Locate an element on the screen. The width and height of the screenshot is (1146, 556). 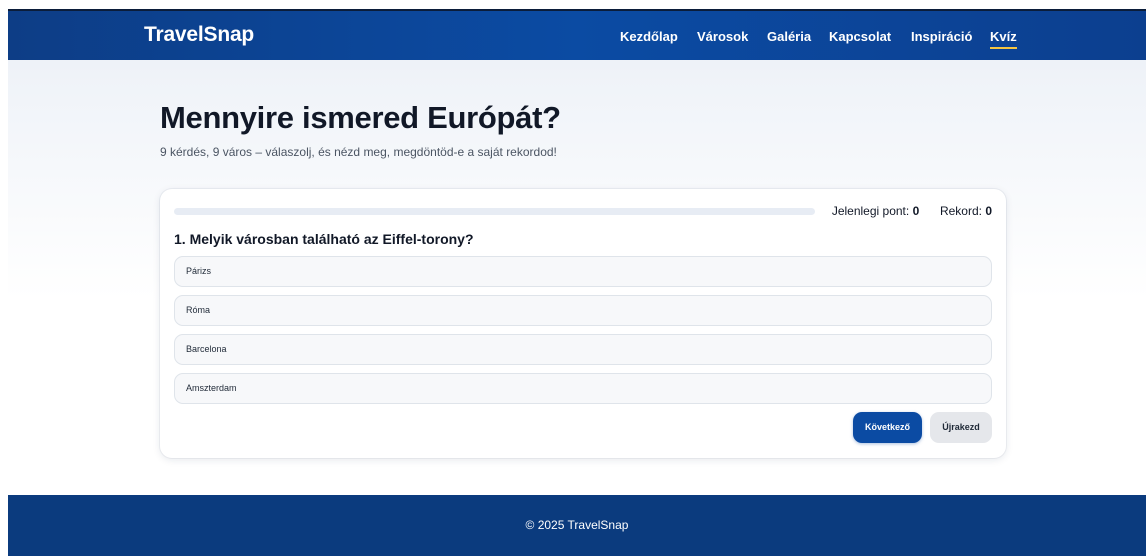
nav-link-cities: Városok is located at coordinates (722, 36).